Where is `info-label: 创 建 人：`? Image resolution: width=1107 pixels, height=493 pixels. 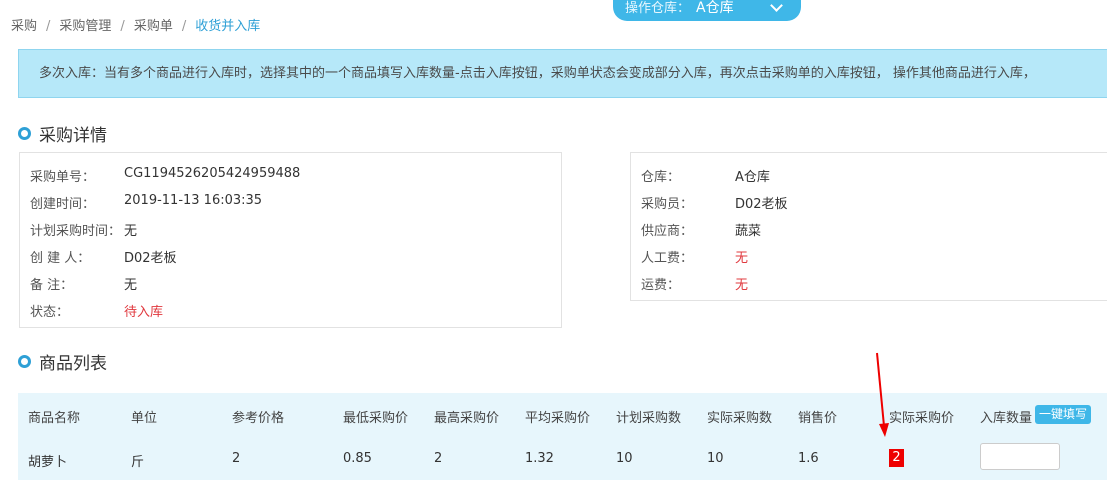
info-label: 创 建 人： is located at coordinates (60, 258).